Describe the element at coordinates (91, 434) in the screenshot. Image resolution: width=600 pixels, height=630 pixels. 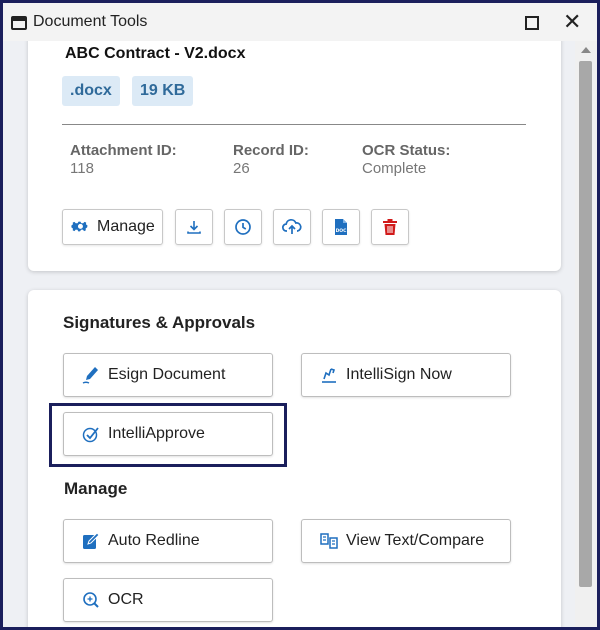
I see `check-circle-icon` at that location.